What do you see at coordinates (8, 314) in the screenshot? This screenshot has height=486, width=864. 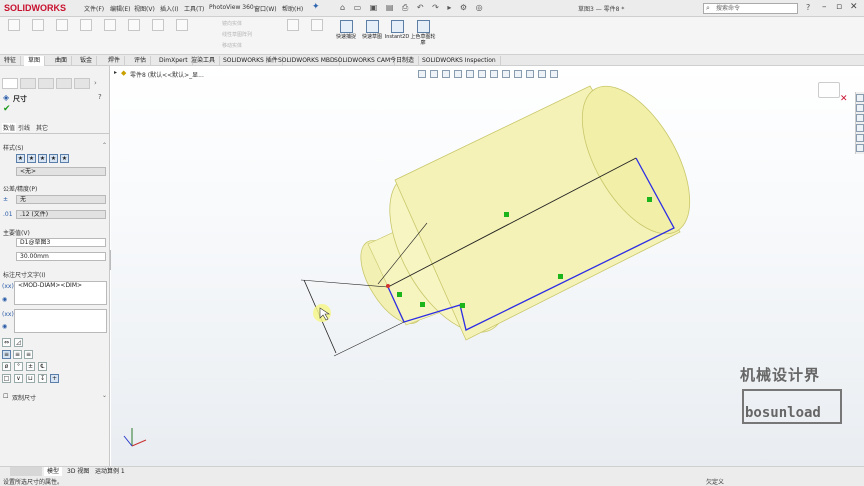 I see `text-below-icon: (xx)` at bounding box center [8, 314].